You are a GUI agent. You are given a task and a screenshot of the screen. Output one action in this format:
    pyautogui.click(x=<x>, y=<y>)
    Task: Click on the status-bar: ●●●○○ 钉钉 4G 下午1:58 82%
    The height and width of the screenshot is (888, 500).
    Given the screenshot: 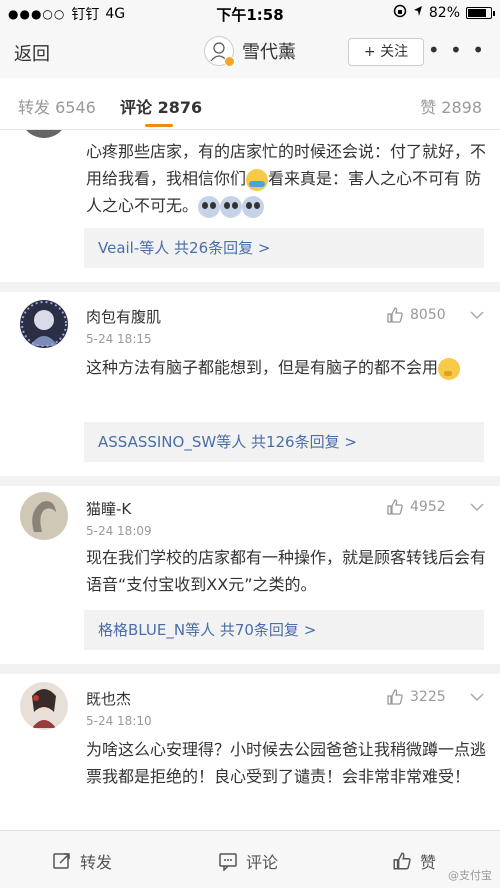 What is the action you would take?
    pyautogui.click(x=250, y=13)
    